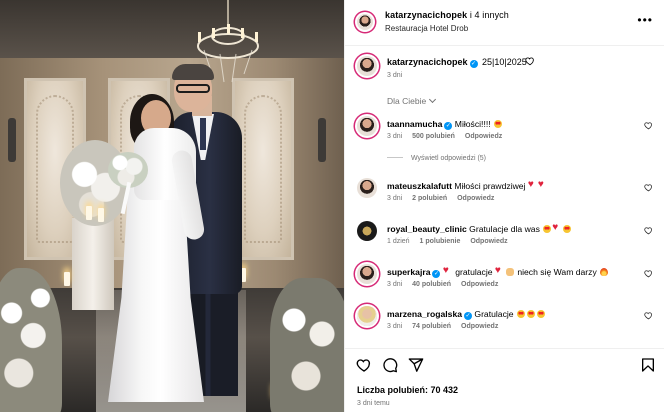  I want to click on smiling-hearts-emoji, so click(498, 124).